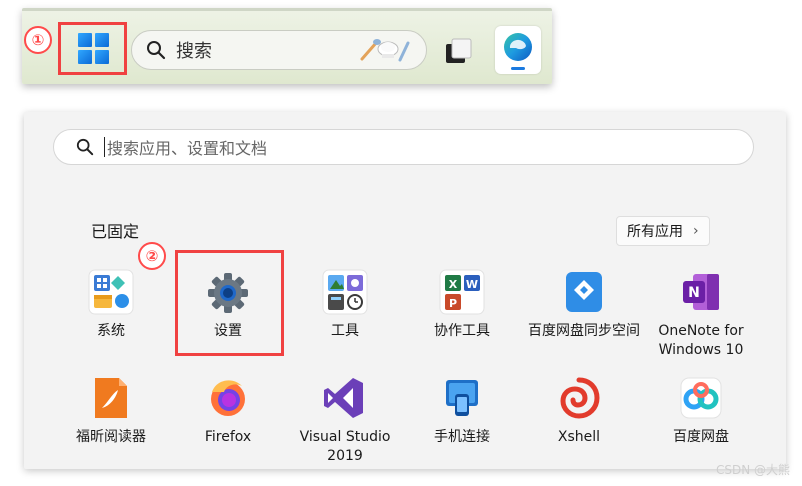 The width and height of the screenshot is (802, 486). I want to click on firefox-icon, so click(228, 398).